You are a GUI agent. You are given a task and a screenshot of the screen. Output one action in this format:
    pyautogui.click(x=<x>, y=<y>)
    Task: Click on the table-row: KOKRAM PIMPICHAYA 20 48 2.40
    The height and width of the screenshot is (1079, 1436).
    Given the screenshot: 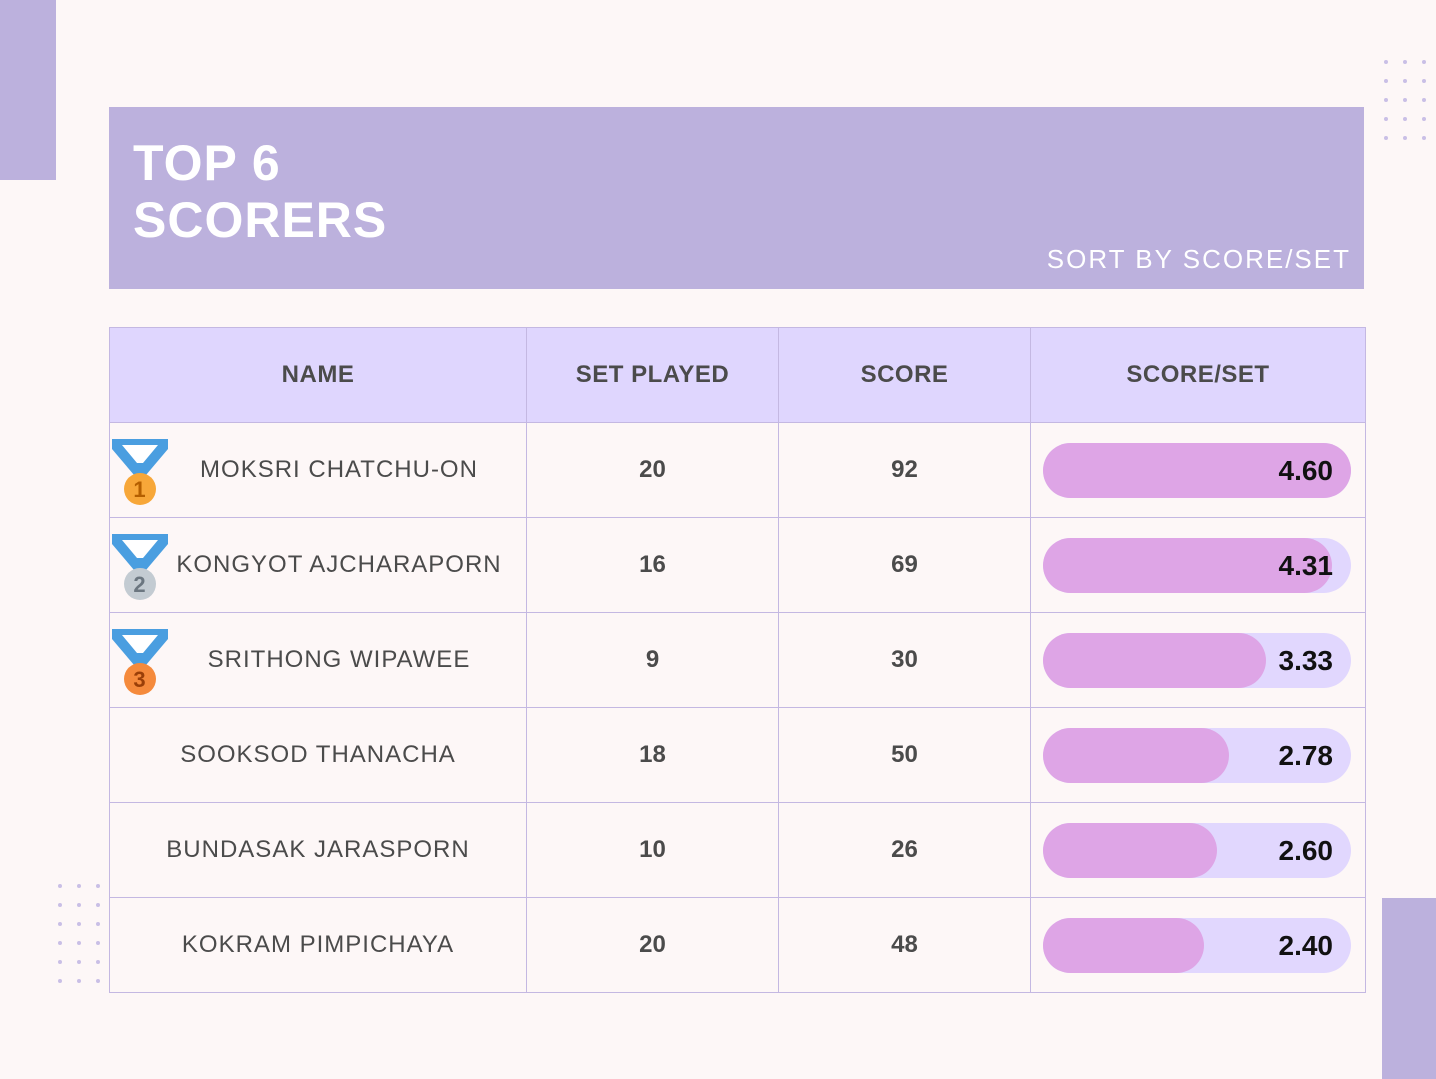 What is the action you would take?
    pyautogui.click(x=737, y=945)
    